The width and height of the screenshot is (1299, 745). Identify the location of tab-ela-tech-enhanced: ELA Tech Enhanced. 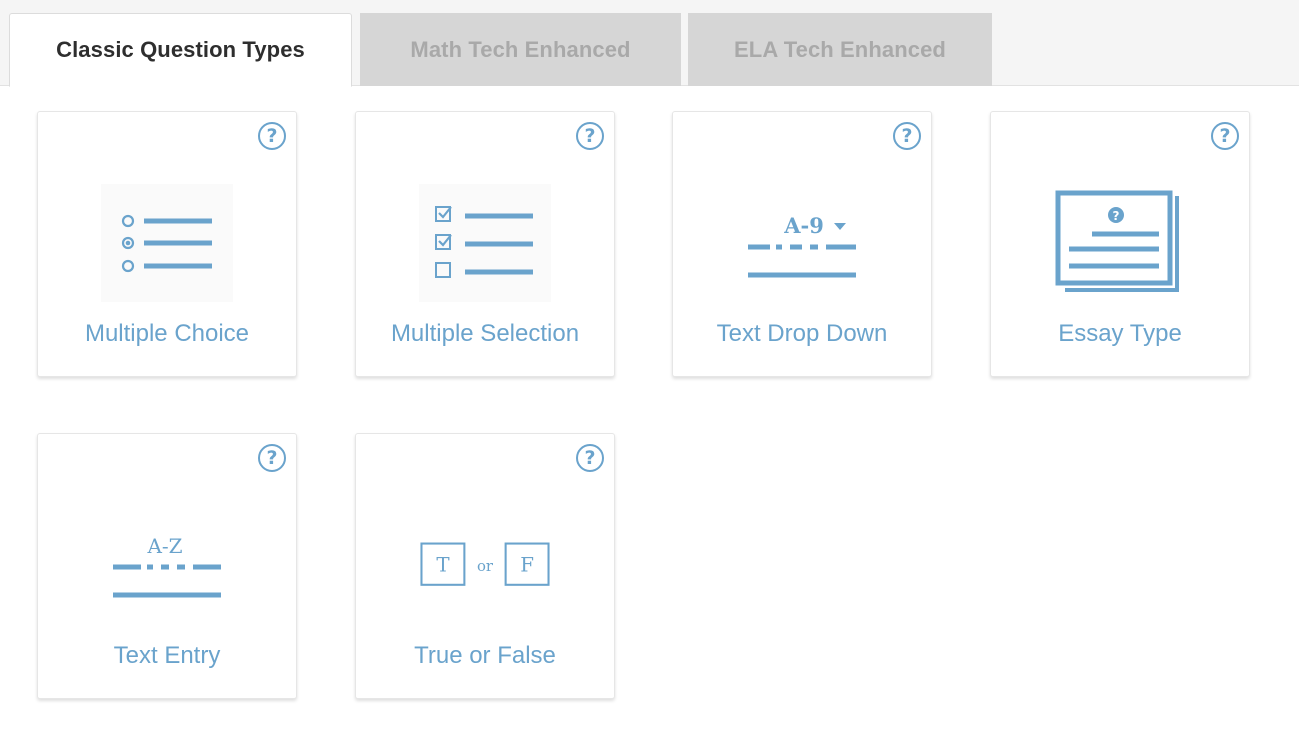
(840, 49).